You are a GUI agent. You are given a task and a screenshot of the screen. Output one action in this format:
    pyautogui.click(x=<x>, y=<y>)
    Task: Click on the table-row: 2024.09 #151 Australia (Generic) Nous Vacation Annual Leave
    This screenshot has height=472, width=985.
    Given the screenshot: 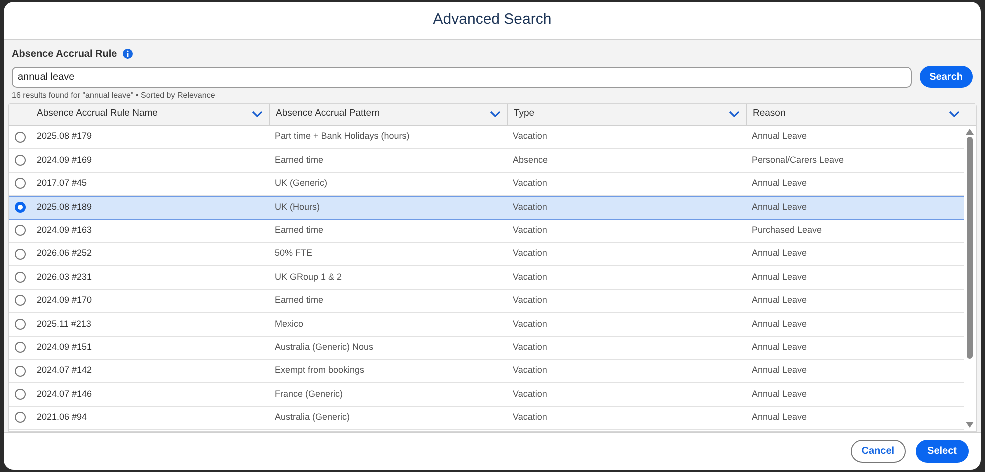 What is the action you would take?
    pyautogui.click(x=486, y=348)
    